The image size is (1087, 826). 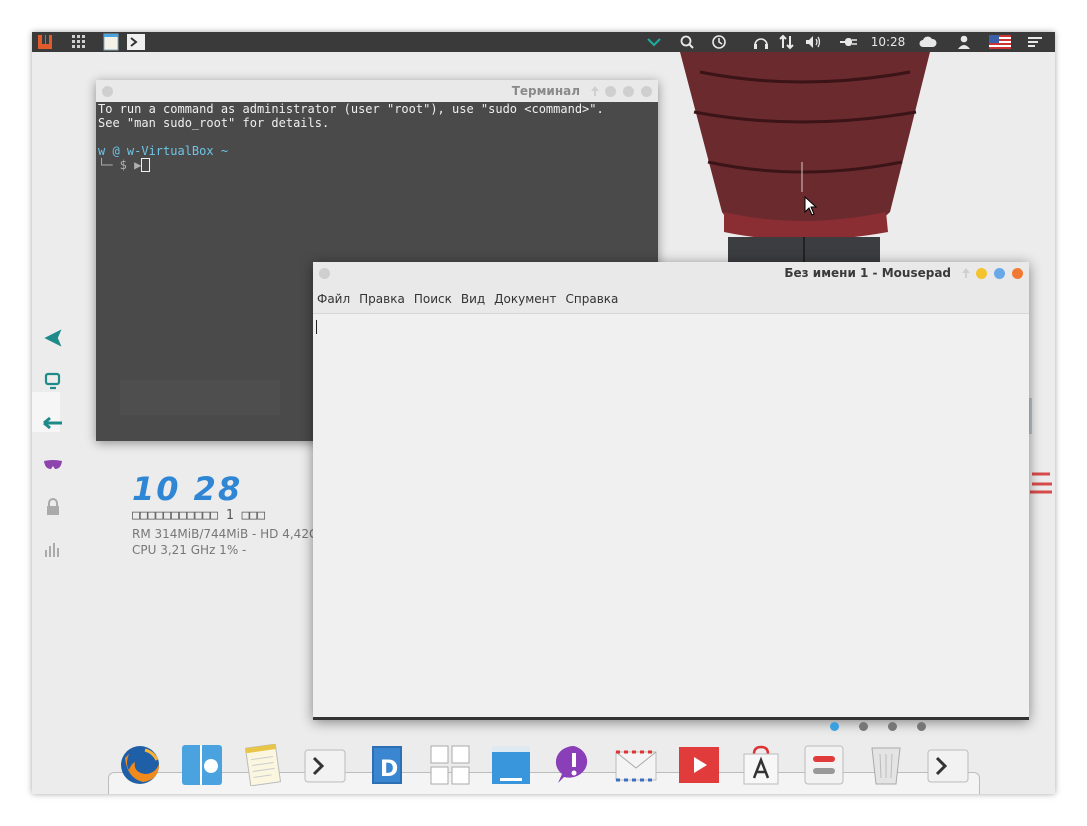 I want to click on right-edge-text, so click(x=1040, y=485).